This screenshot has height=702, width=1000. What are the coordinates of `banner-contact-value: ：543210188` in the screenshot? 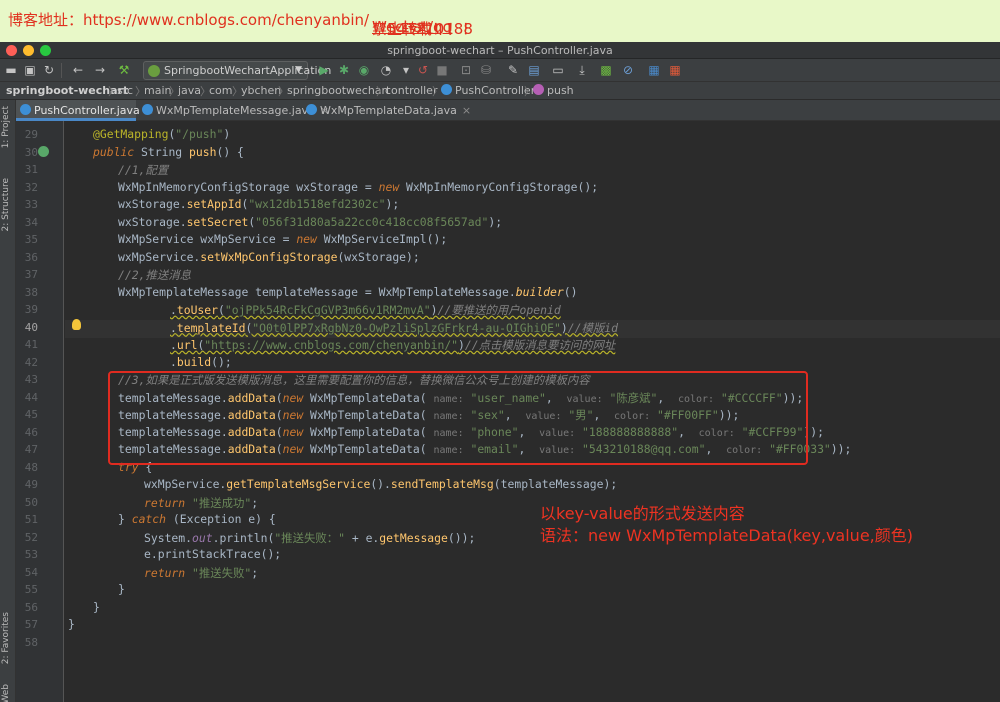 It's located at (422, 29).